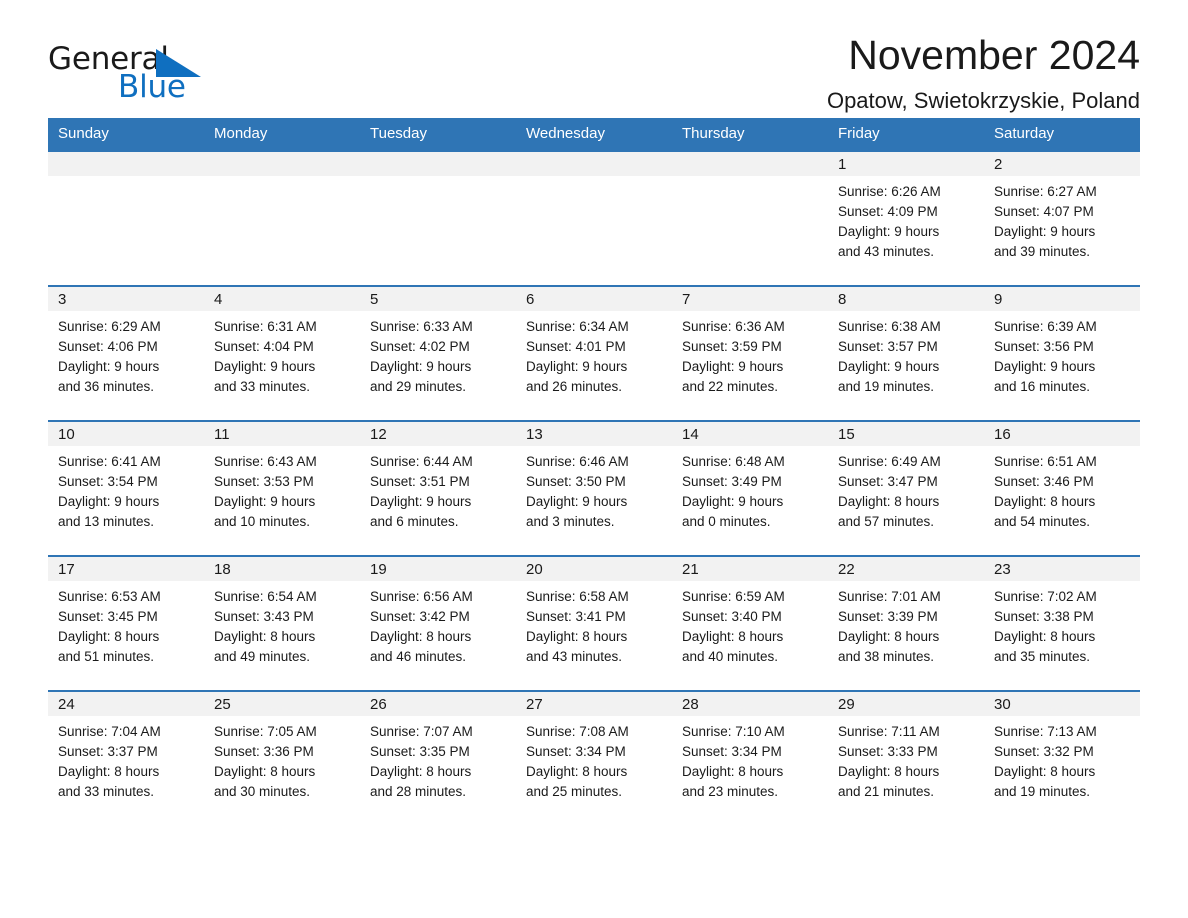  What do you see at coordinates (152, 87) in the screenshot?
I see `brand-name-blue: Blue` at bounding box center [152, 87].